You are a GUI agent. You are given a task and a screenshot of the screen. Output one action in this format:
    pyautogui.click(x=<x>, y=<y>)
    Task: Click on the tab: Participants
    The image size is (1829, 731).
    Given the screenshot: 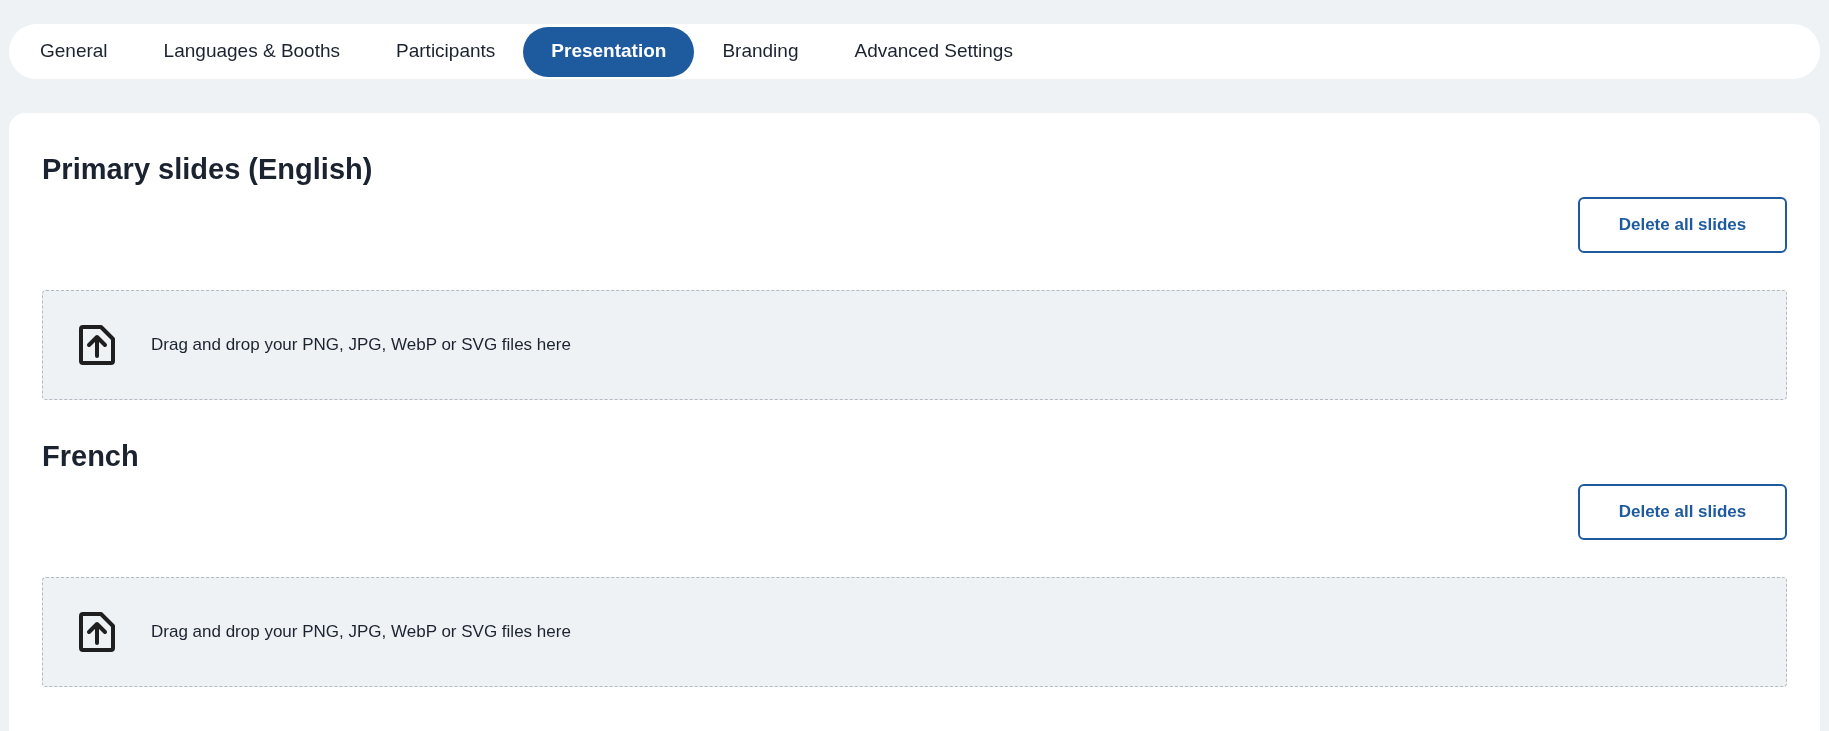 What is the action you would take?
    pyautogui.click(x=446, y=51)
    